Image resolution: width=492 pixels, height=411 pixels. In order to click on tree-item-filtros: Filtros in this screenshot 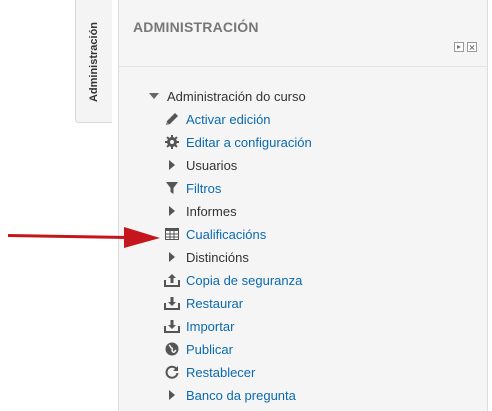, I will do `click(192, 188)`.